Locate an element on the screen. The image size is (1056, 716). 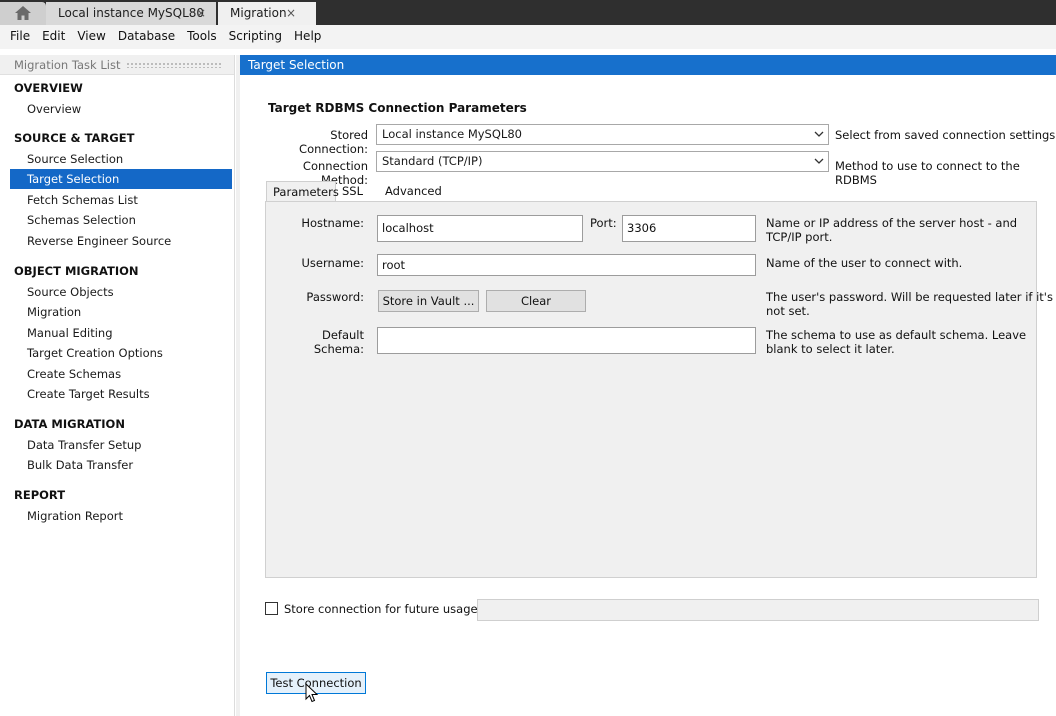
task-list-header: Migration Task List is located at coordinates (117, 65).